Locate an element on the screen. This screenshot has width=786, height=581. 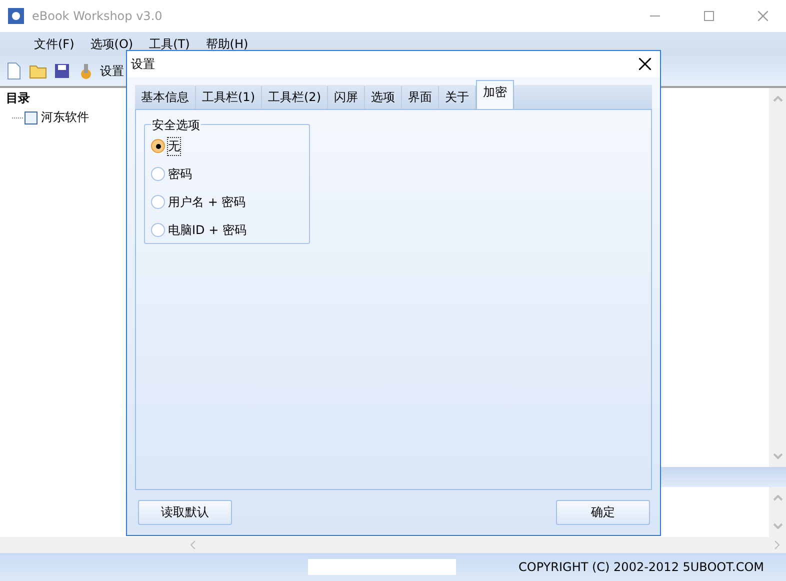
dialog-title: 设置 is located at coordinates (143, 64).